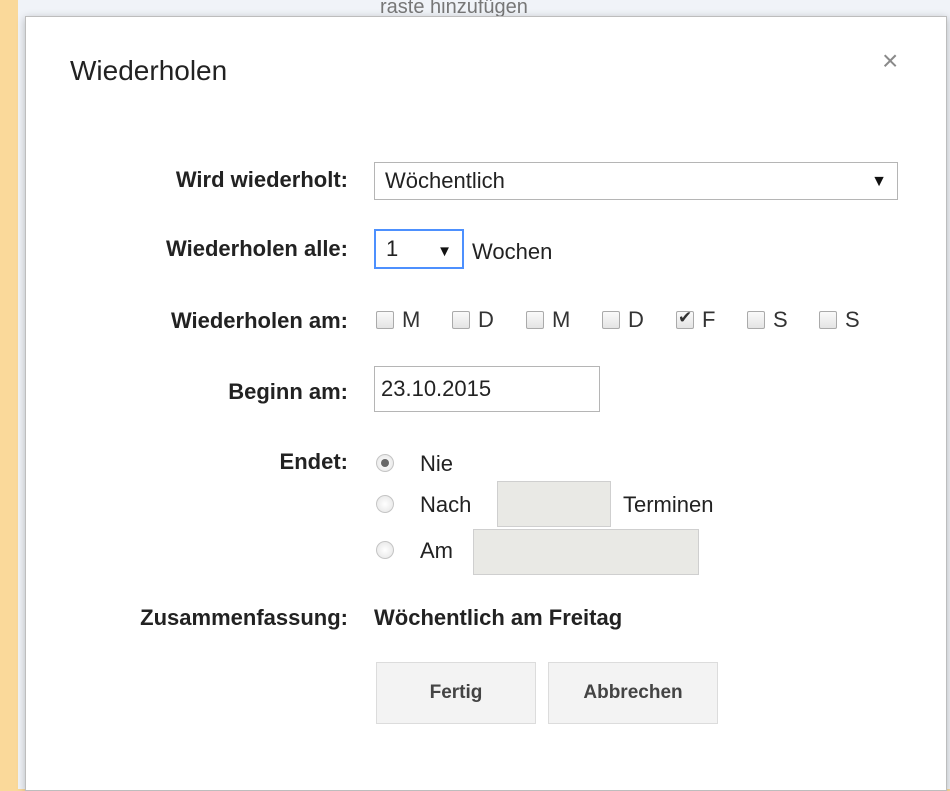  I want to click on repeat-label: Wird wiederholt:, so click(261, 179).